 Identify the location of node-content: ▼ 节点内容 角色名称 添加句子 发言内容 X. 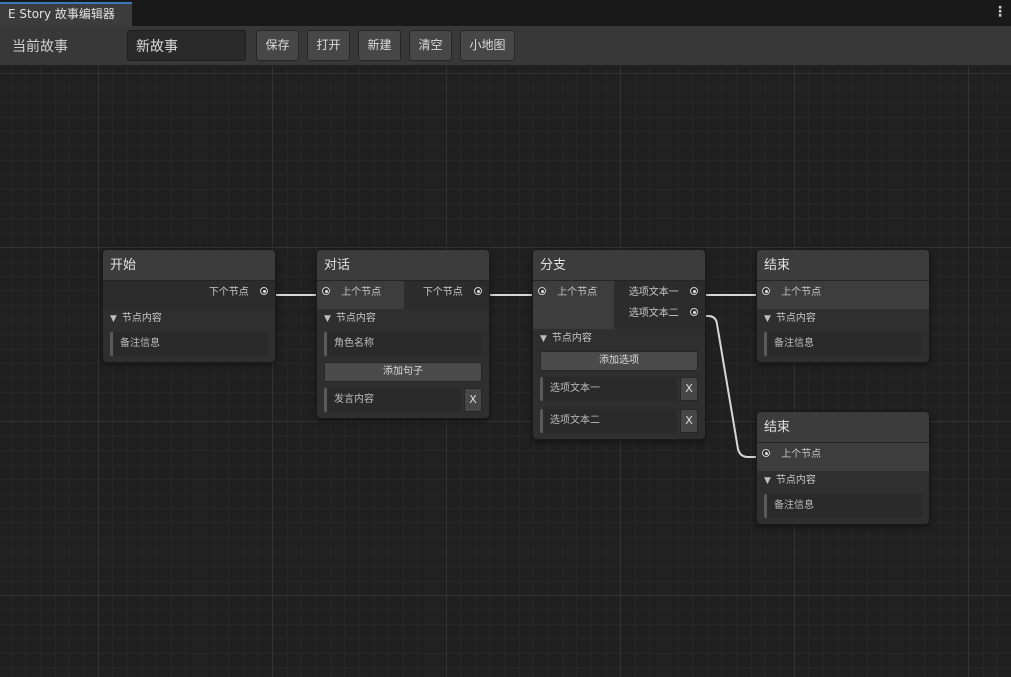
(403, 363).